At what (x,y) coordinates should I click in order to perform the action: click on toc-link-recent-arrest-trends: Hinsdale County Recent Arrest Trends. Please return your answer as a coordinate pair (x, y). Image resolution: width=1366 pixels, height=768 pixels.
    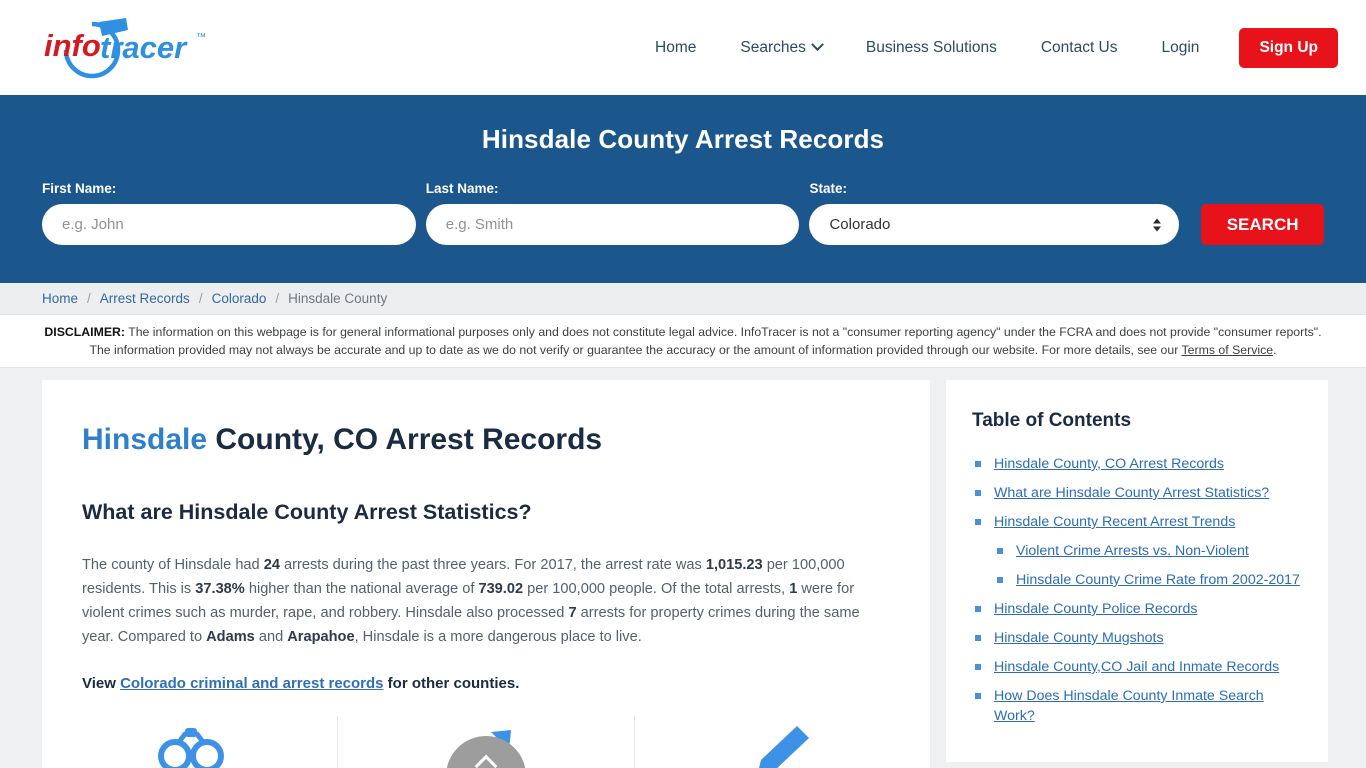
    Looking at the image, I should click on (1114, 522).